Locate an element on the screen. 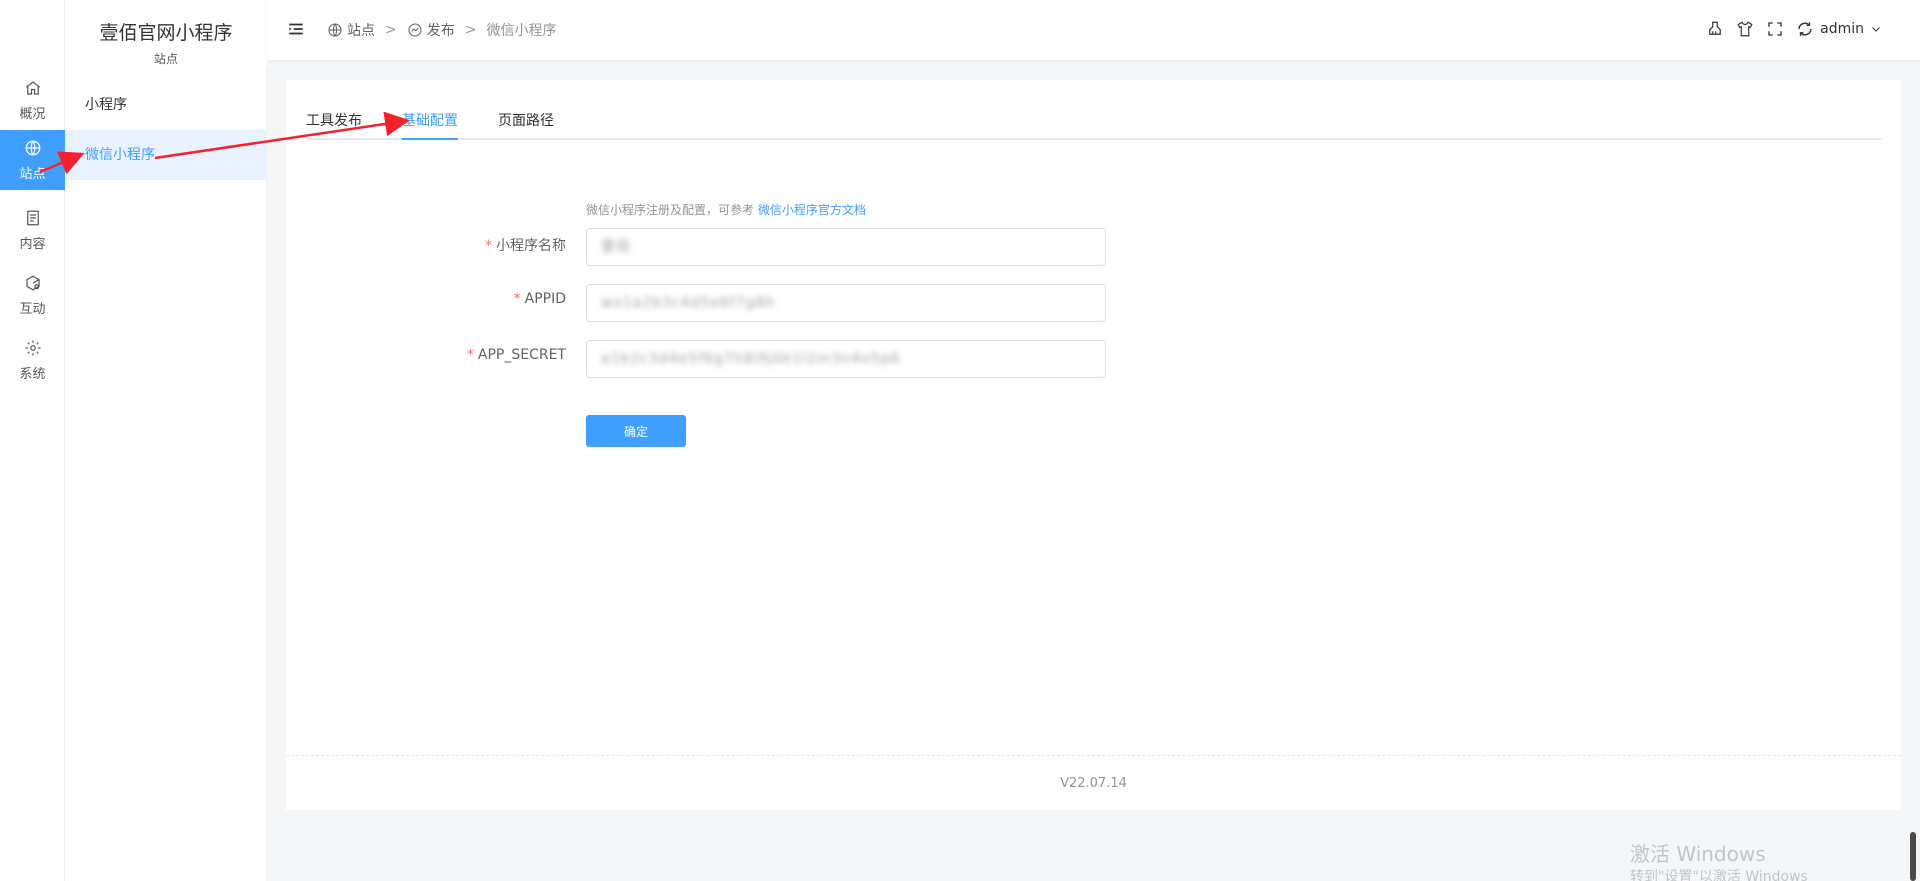 This screenshot has width=1920, height=881. app-subtitle: 站点 is located at coordinates (166, 58).